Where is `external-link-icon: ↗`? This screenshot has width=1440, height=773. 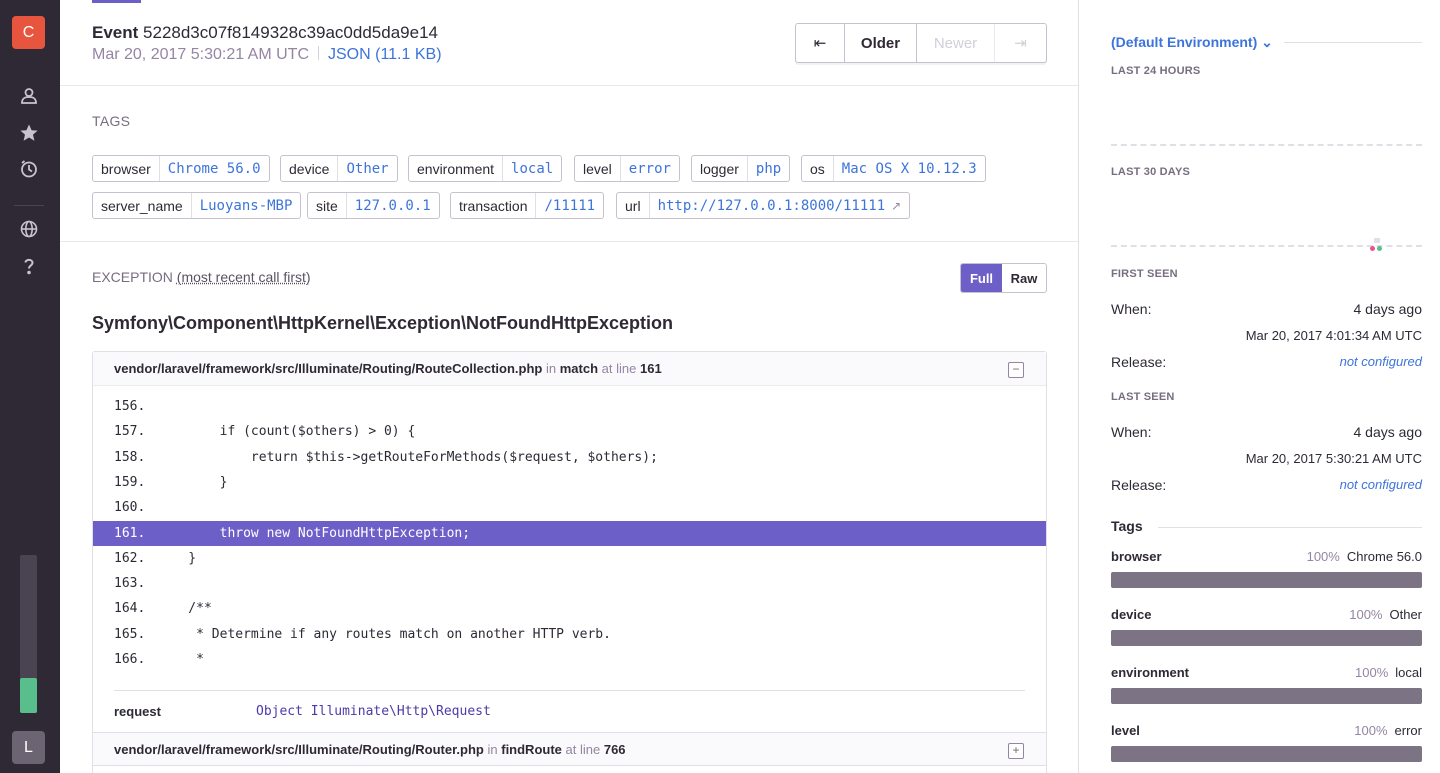 external-link-icon: ↗ is located at coordinates (900, 205).